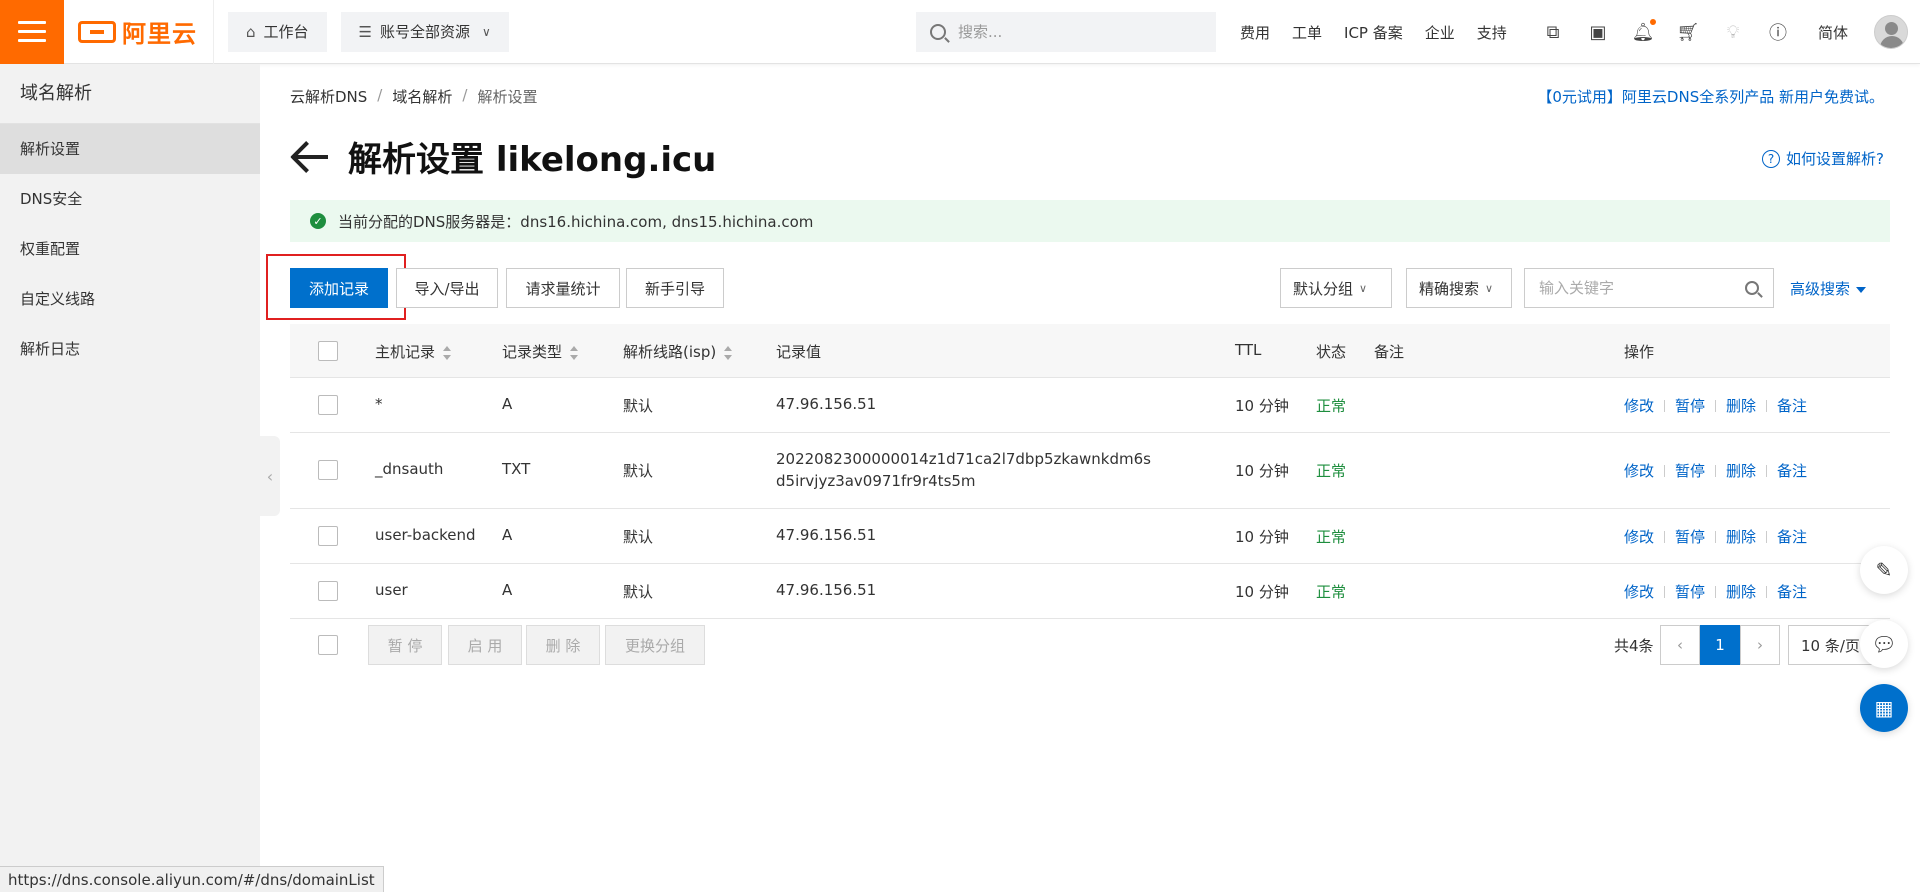 This screenshot has height=892, width=1920. Describe the element at coordinates (130, 94) in the screenshot. I see `sidebar-title: 域名解析` at that location.